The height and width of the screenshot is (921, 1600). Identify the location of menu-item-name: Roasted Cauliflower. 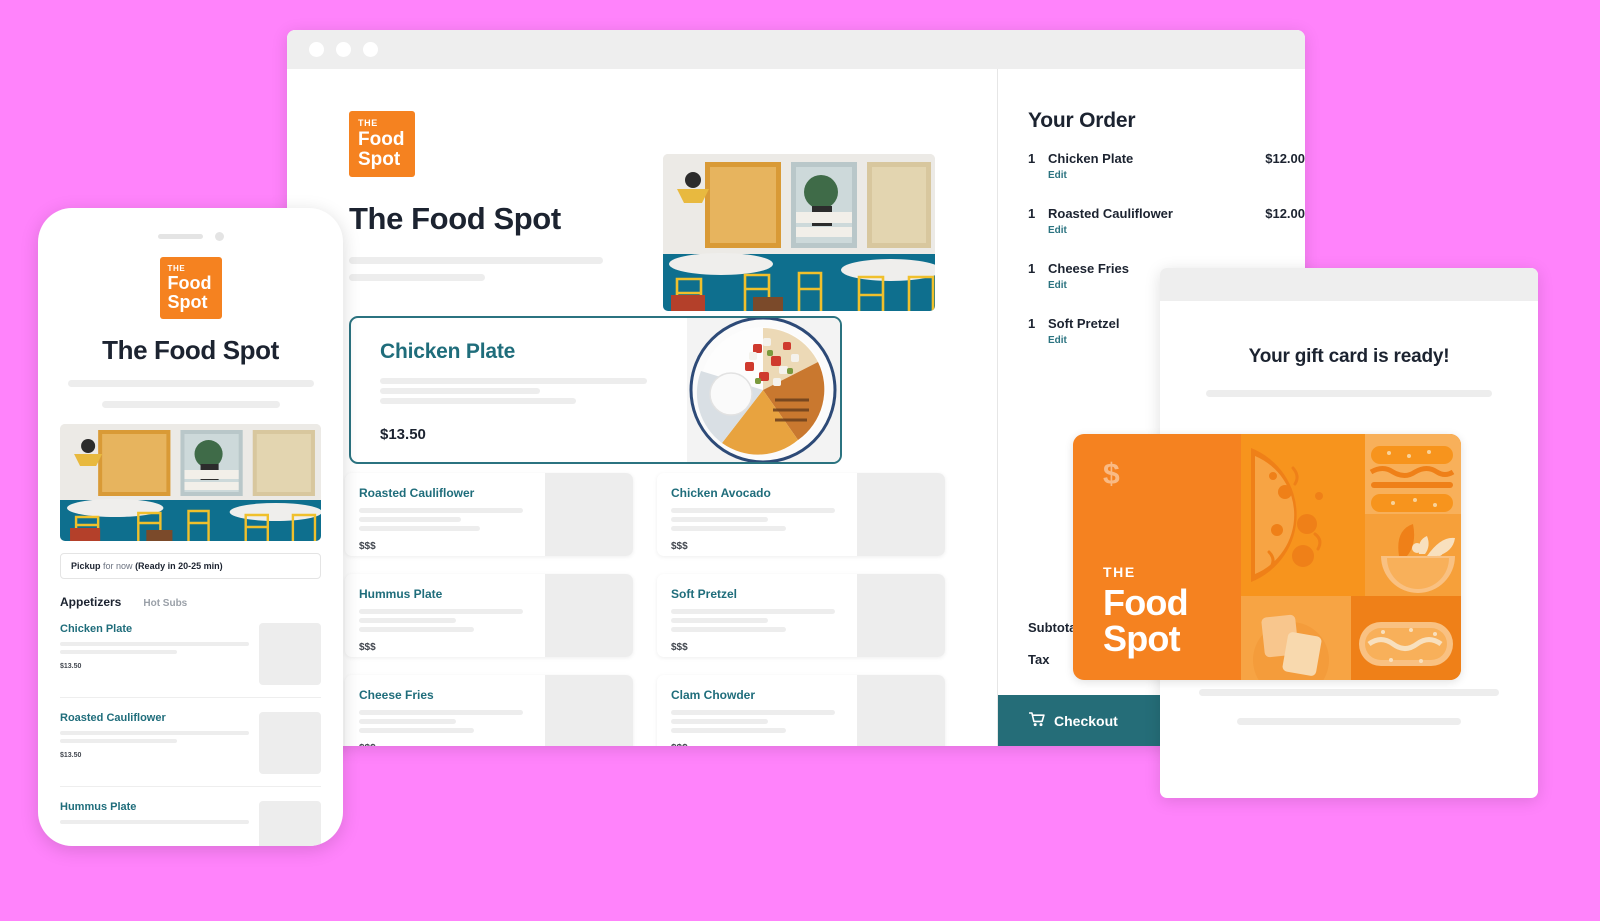
(417, 493).